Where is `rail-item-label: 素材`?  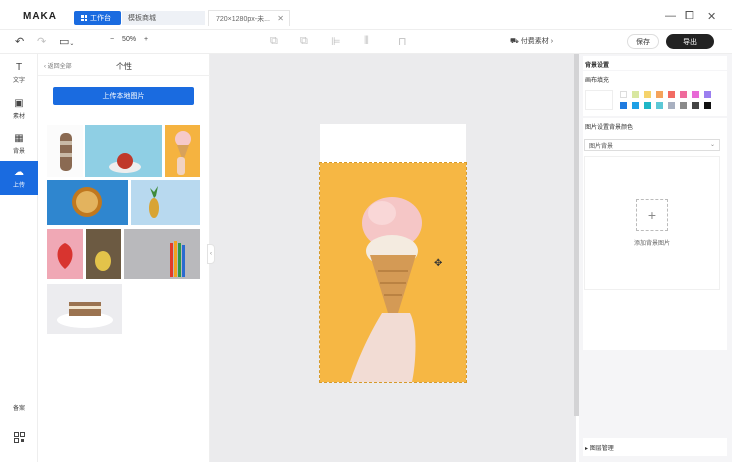 rail-item-label: 素材 is located at coordinates (18, 116).